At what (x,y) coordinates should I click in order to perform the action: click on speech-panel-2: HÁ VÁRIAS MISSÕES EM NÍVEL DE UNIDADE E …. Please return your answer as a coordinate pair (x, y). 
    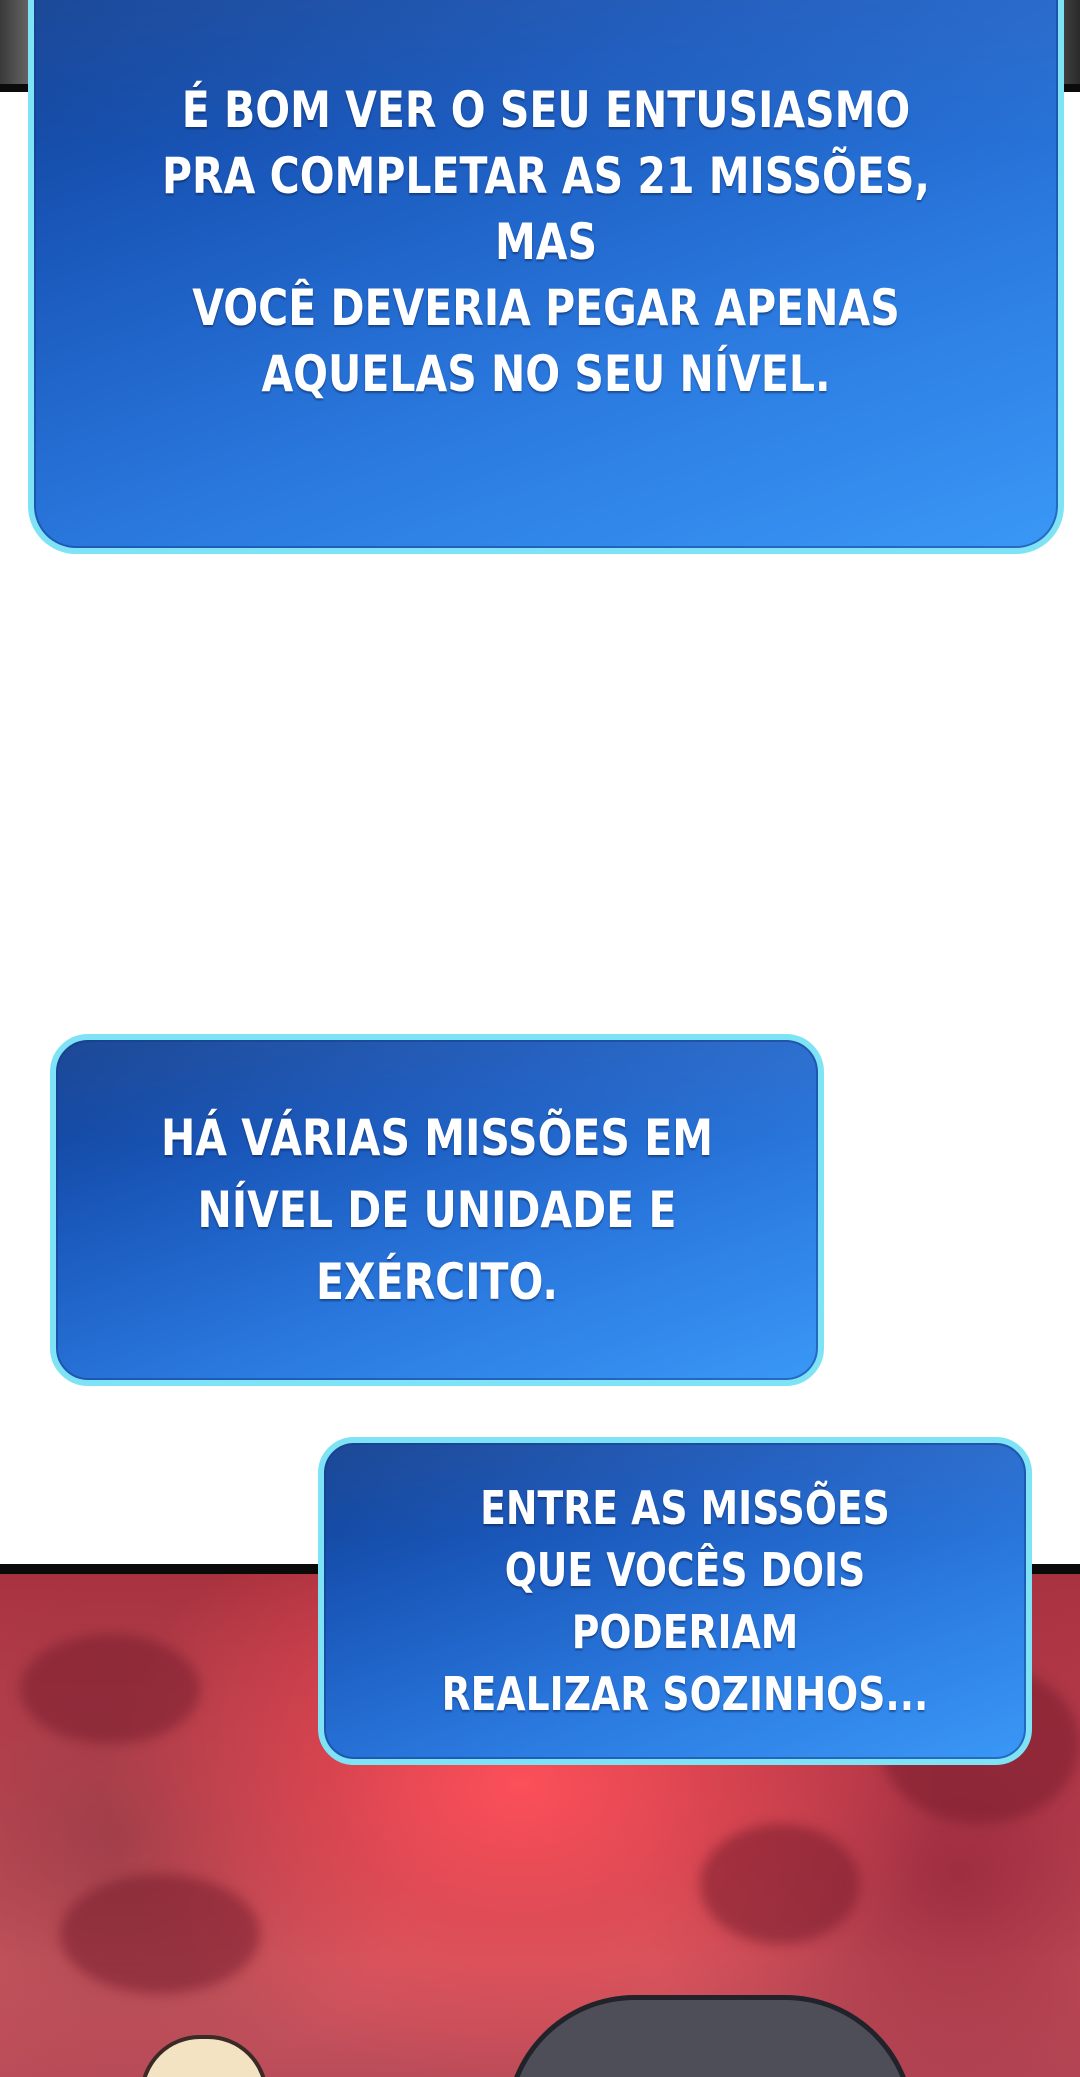
    Looking at the image, I should click on (437, 1210).